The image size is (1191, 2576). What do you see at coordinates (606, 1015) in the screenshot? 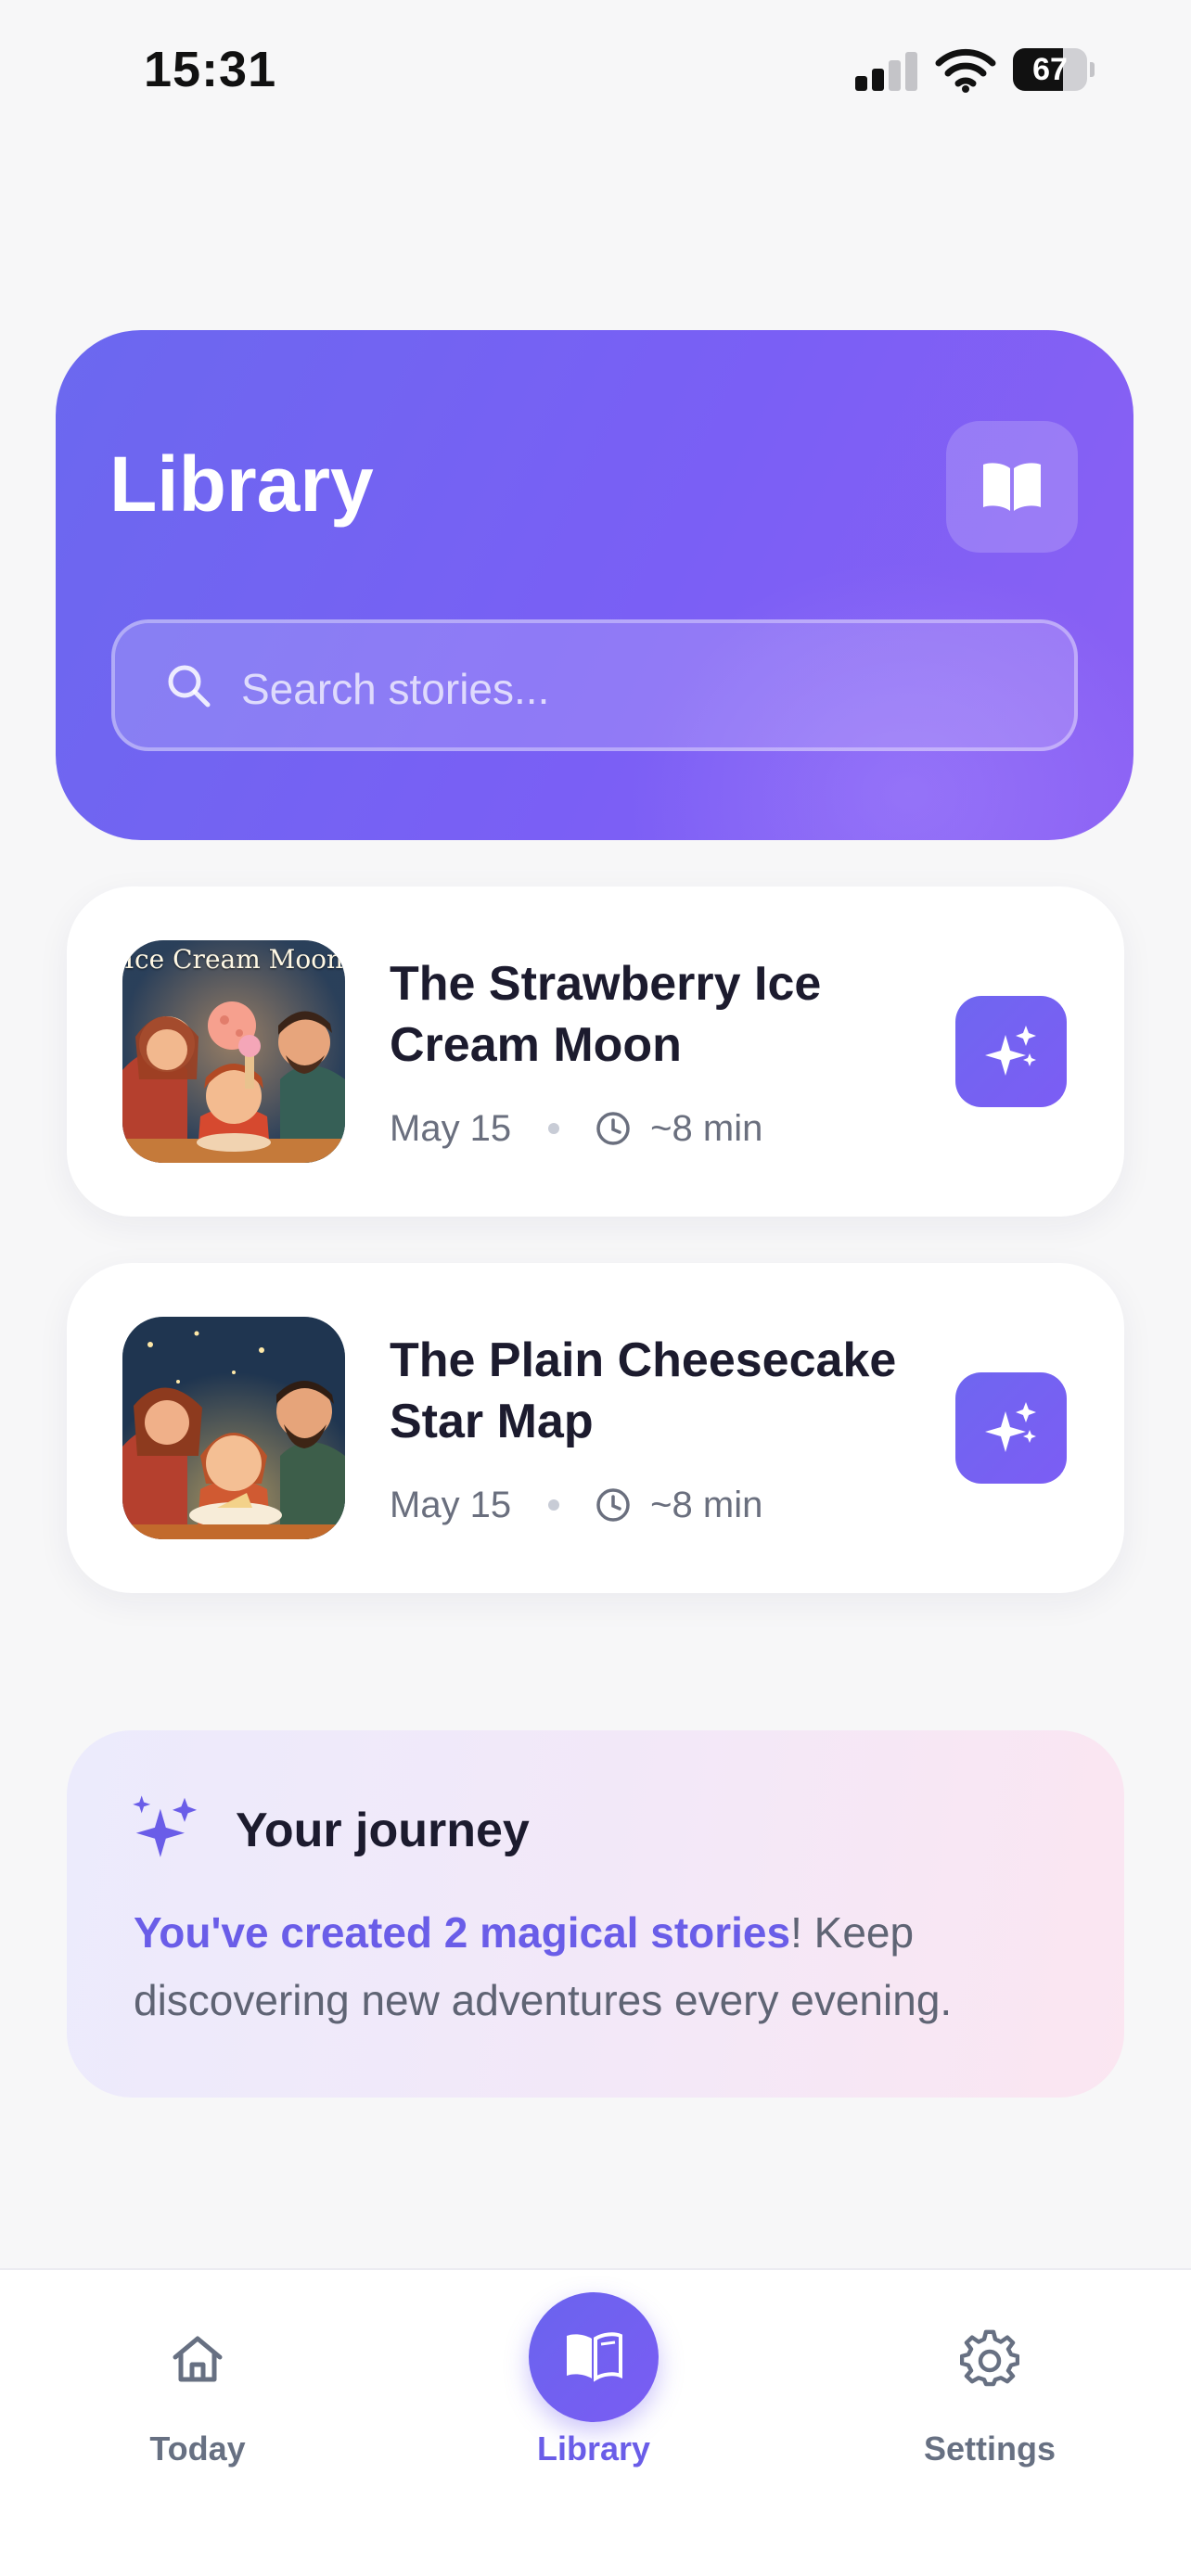
I see `story-title: The Strawberry Ice Cream Moon` at bounding box center [606, 1015].